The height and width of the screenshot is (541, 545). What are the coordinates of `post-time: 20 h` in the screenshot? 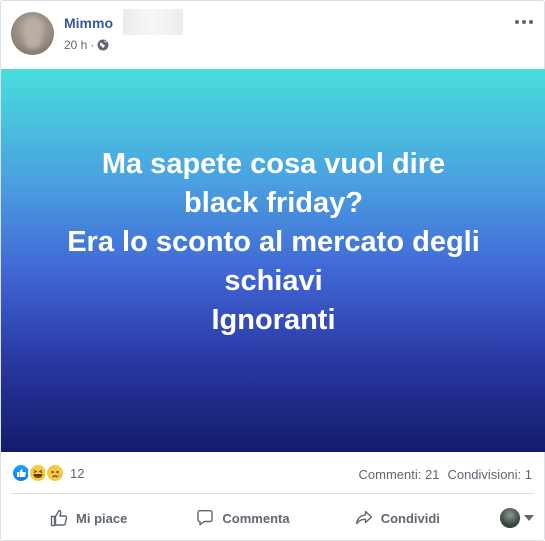 It's located at (75, 45).